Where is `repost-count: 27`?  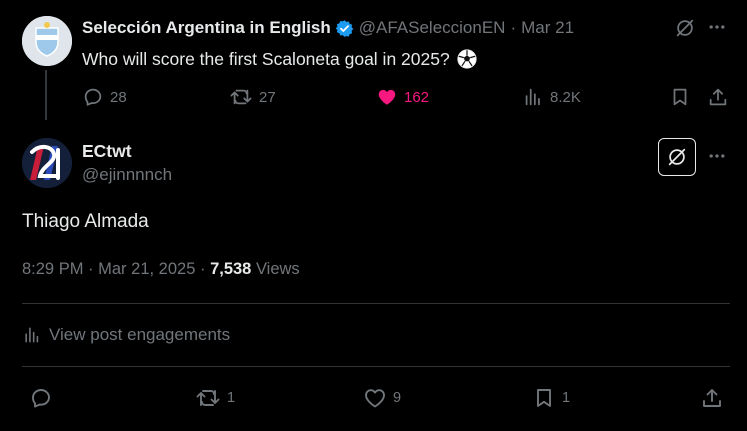 repost-count: 27 is located at coordinates (267, 97).